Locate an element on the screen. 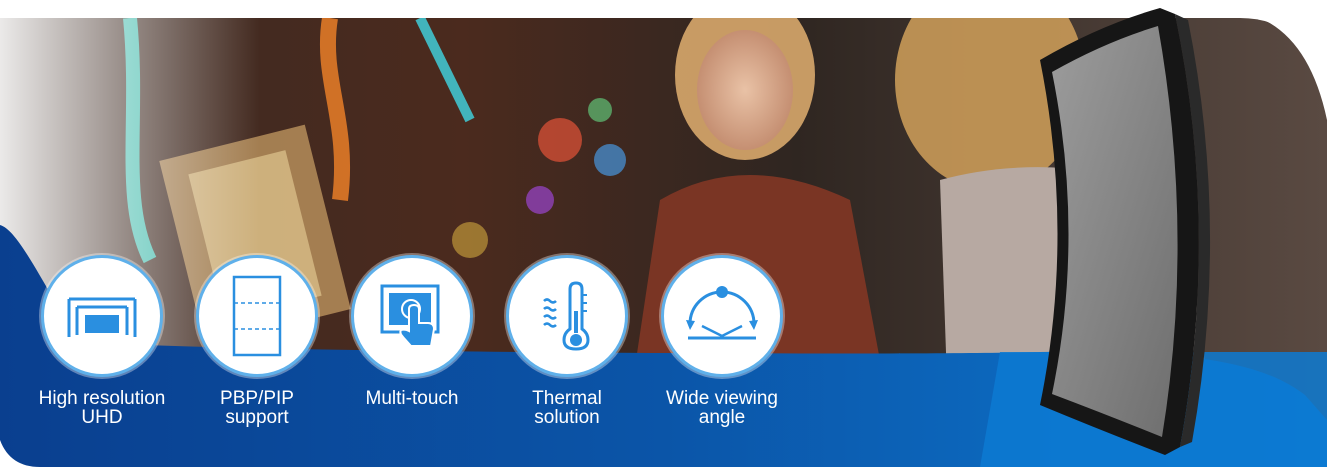 The width and height of the screenshot is (1327, 467). split-screen-icon is located at coordinates (257, 316).